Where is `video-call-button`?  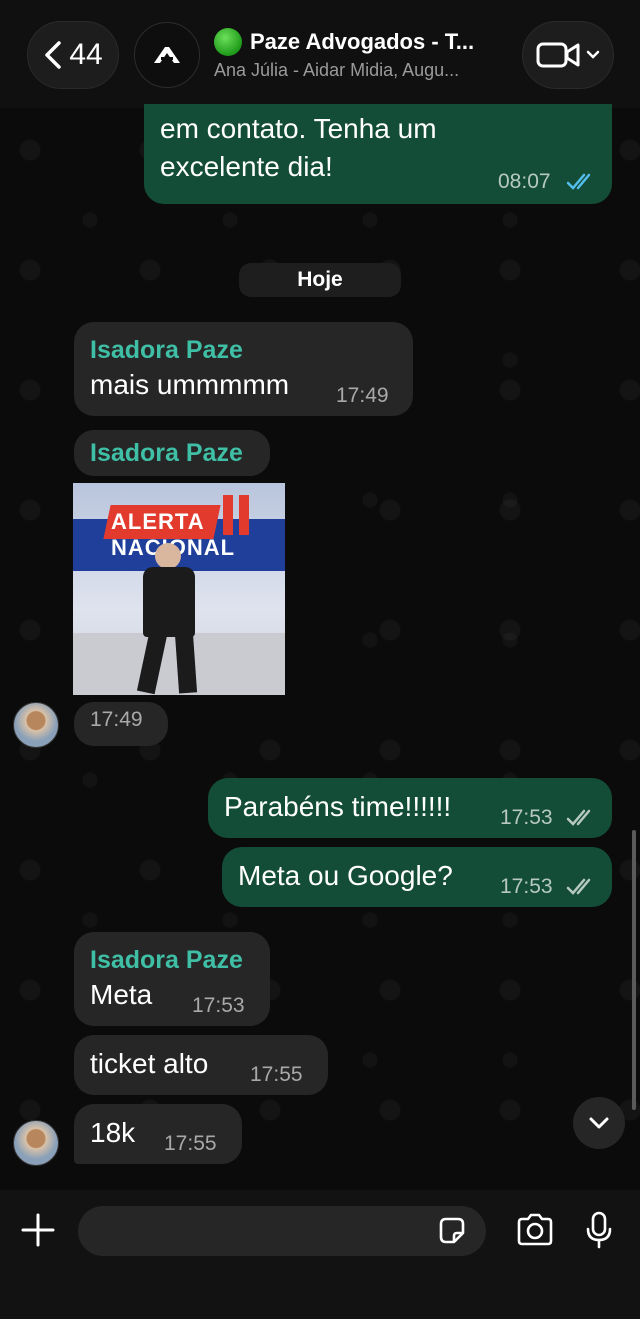
video-call-button is located at coordinates (568, 55).